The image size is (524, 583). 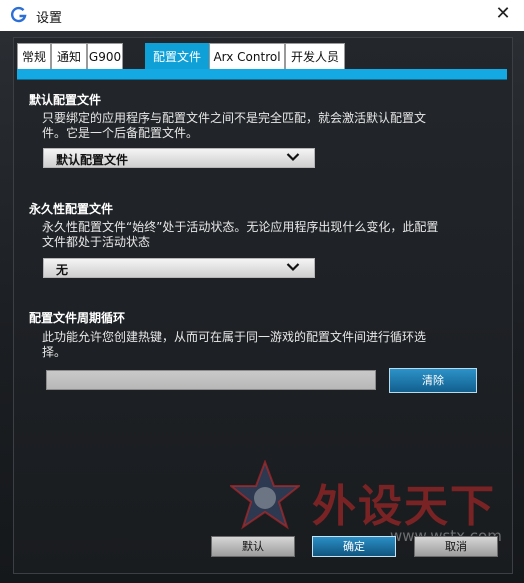 I want to click on window-title: 设置, so click(x=49, y=18).